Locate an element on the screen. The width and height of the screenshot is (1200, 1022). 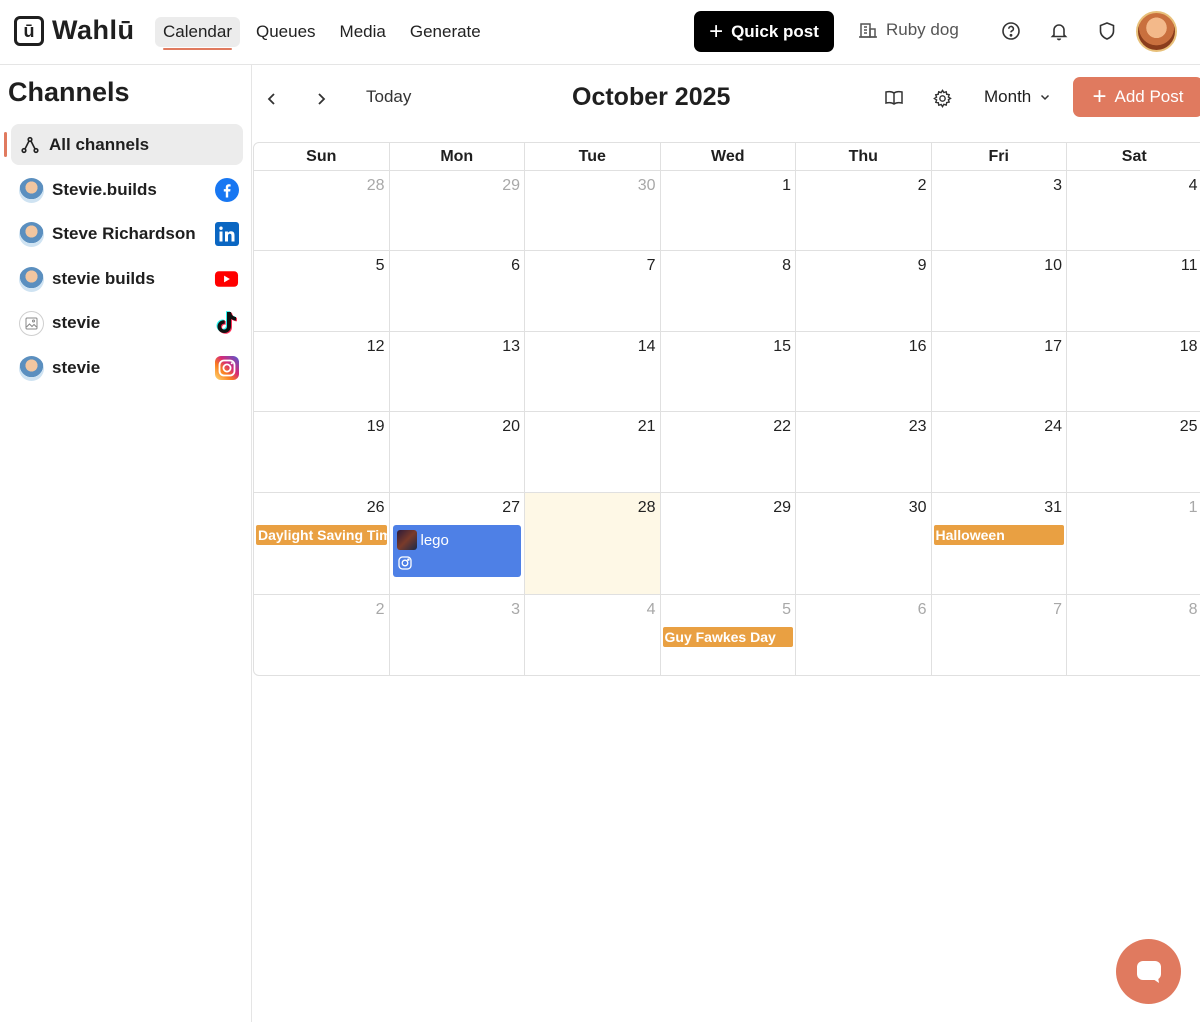
channel-stevie-tiktok: stevie is located at coordinates (129, 323).